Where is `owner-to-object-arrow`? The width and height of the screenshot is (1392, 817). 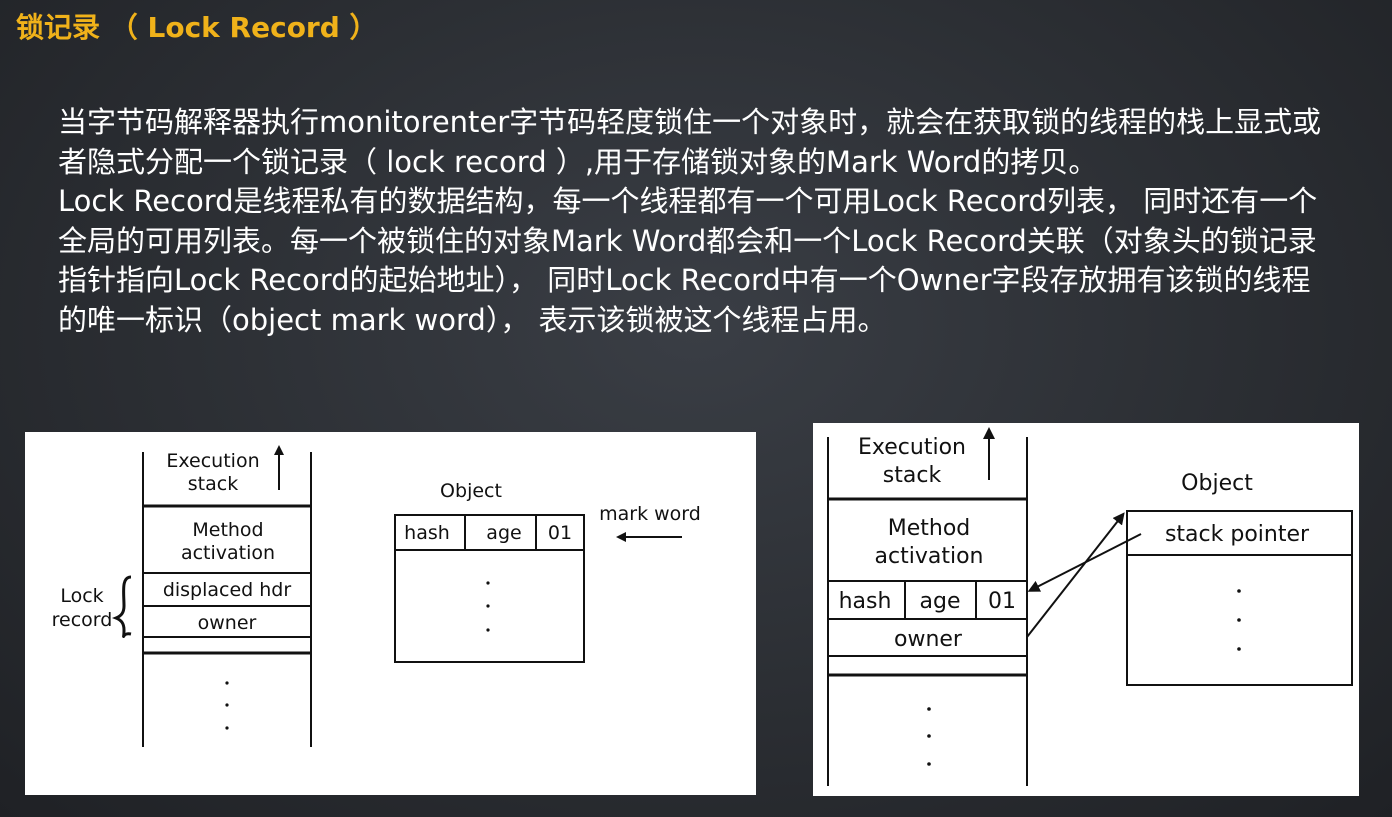
owner-to-object-arrow is located at coordinates (1075, 575).